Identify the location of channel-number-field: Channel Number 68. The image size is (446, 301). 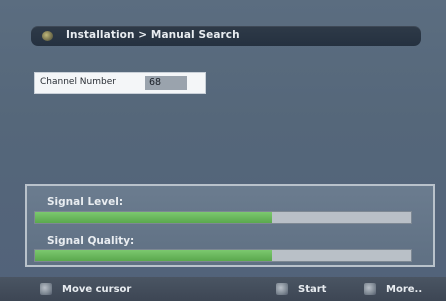
(120, 83).